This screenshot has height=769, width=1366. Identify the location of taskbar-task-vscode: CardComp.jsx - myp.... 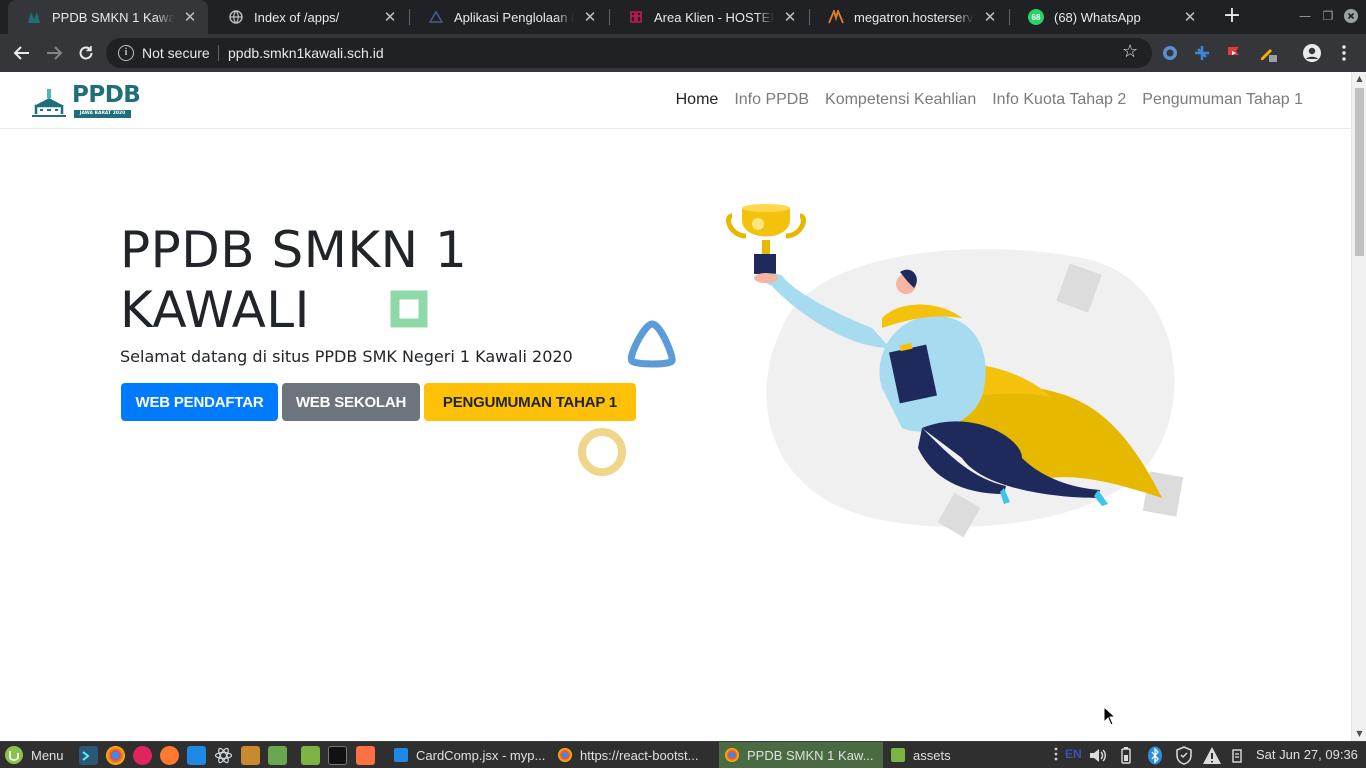
(469, 755).